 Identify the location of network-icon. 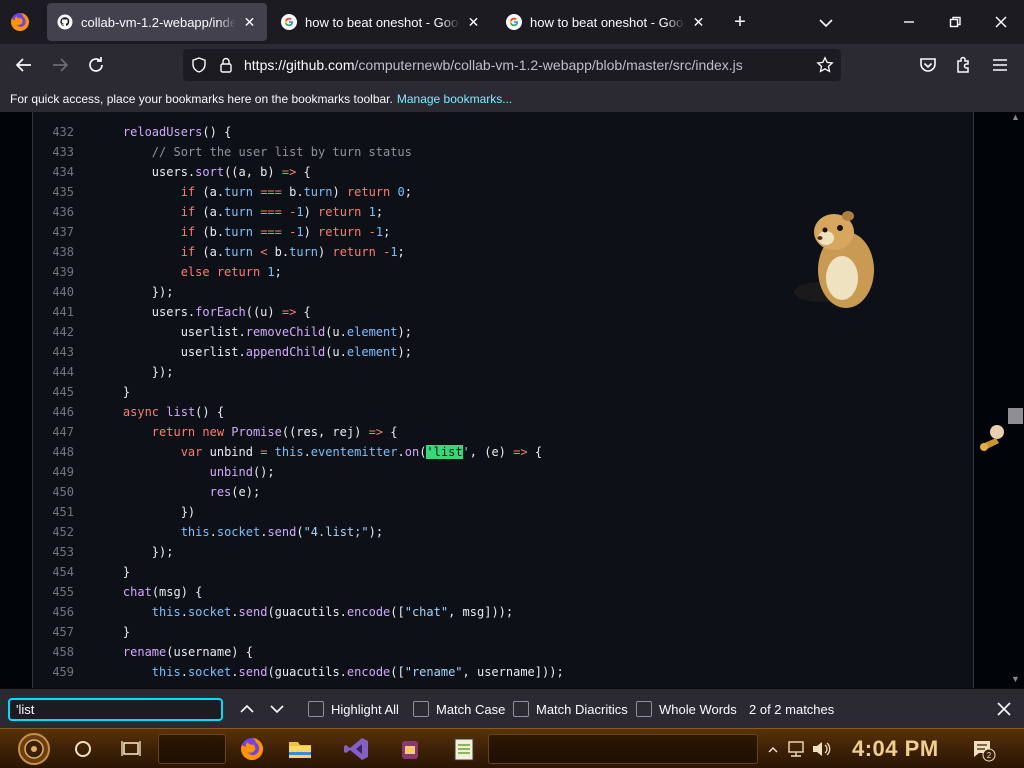
(796, 749).